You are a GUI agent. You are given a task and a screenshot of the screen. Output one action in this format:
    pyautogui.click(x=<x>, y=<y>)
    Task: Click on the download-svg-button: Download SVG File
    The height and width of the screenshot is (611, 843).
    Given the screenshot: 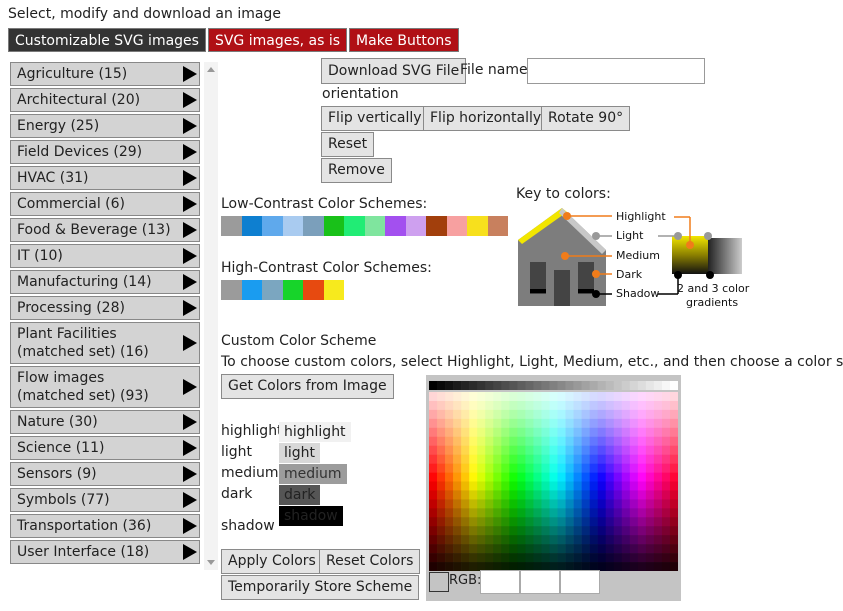 What is the action you would take?
    pyautogui.click(x=394, y=71)
    